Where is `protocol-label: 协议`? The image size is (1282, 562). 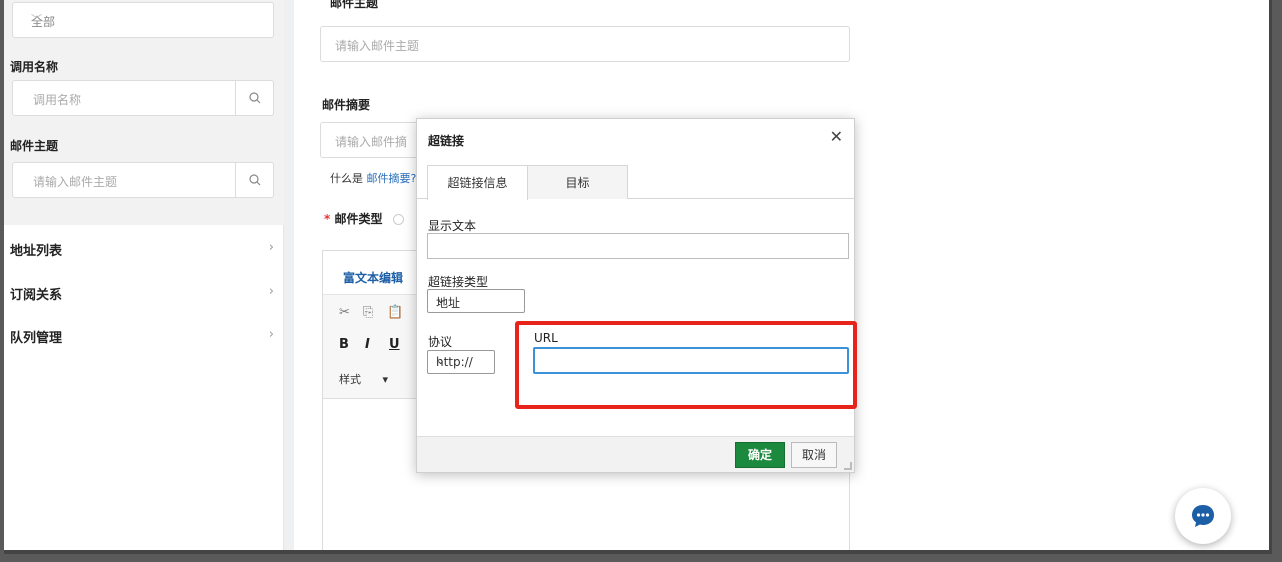 protocol-label: 协议 is located at coordinates (440, 342).